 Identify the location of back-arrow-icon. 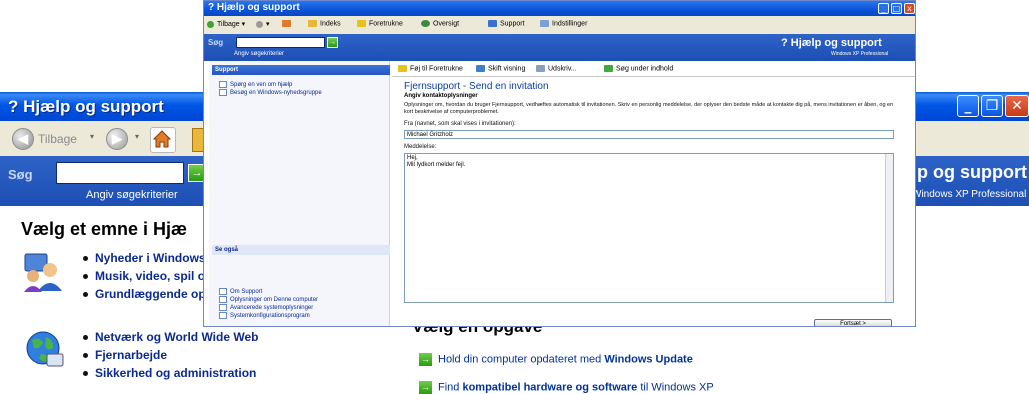
(210, 24).